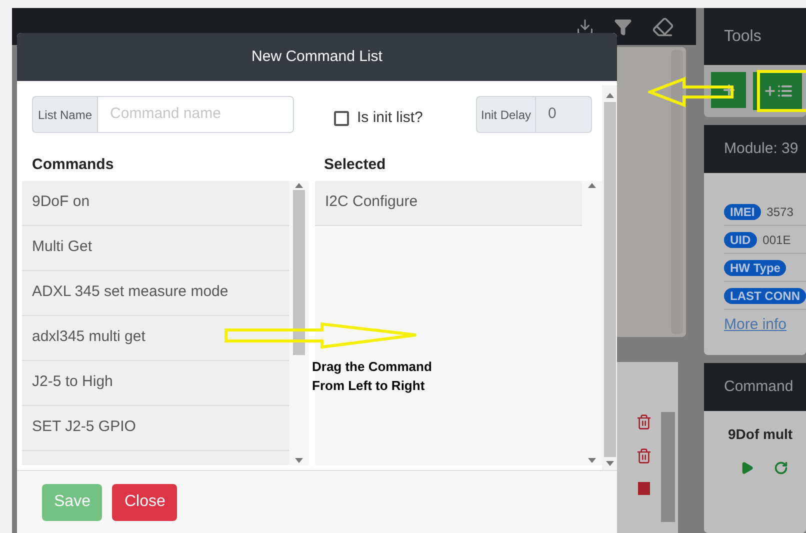  What do you see at coordinates (155, 203) in the screenshot?
I see `command-item: 9DoF on` at bounding box center [155, 203].